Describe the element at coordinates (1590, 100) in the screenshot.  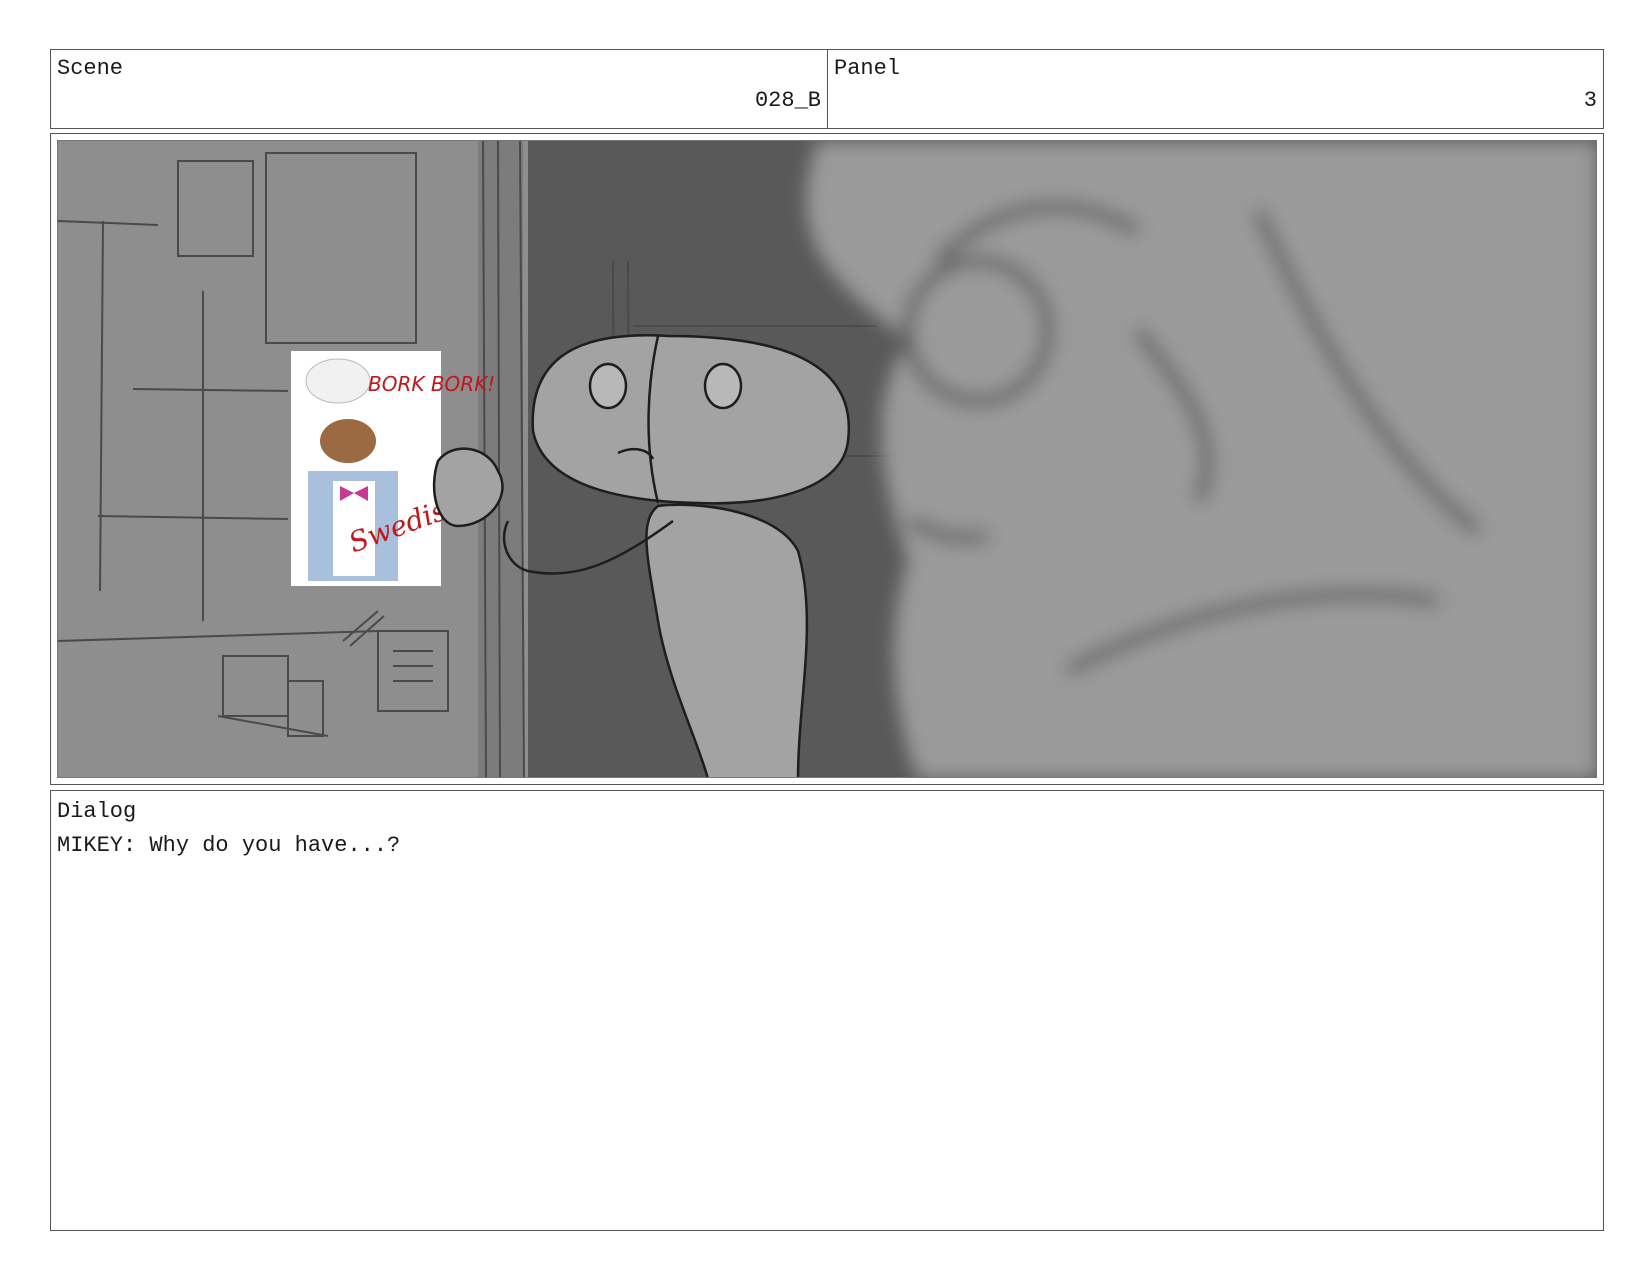
I see `panel-number: 3` at that location.